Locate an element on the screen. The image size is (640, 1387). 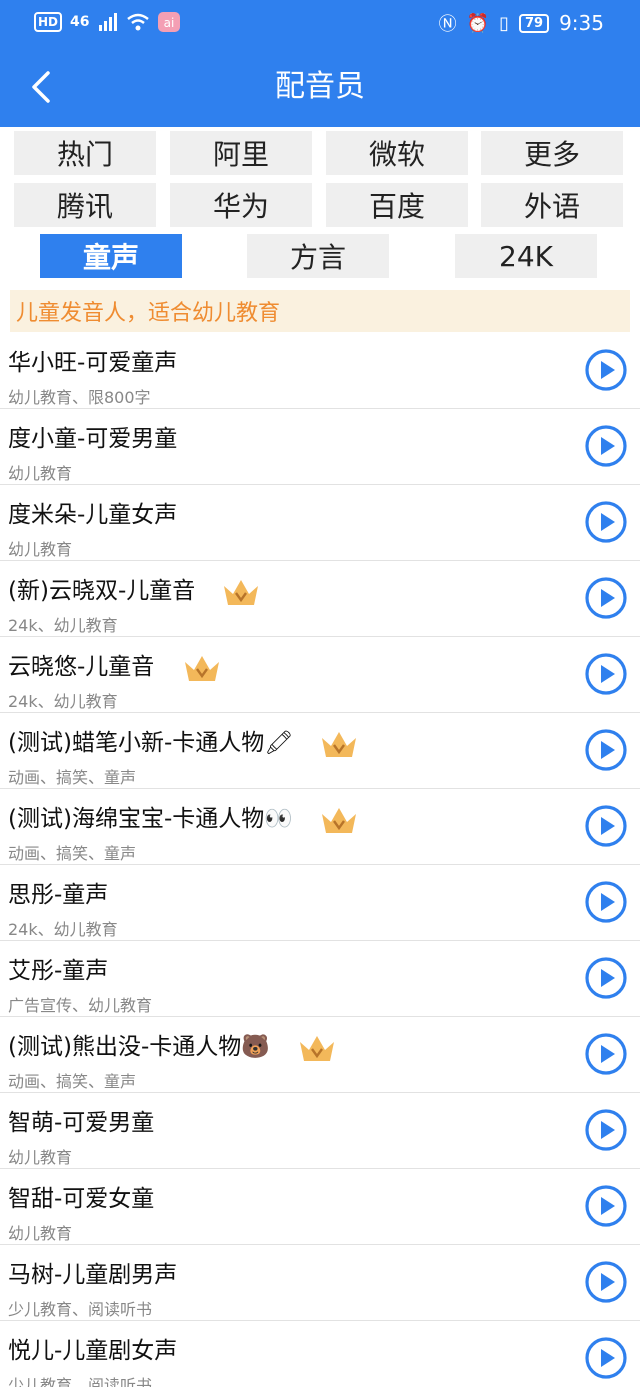
alarm-icon: ⏰ is located at coordinates (478, 23).